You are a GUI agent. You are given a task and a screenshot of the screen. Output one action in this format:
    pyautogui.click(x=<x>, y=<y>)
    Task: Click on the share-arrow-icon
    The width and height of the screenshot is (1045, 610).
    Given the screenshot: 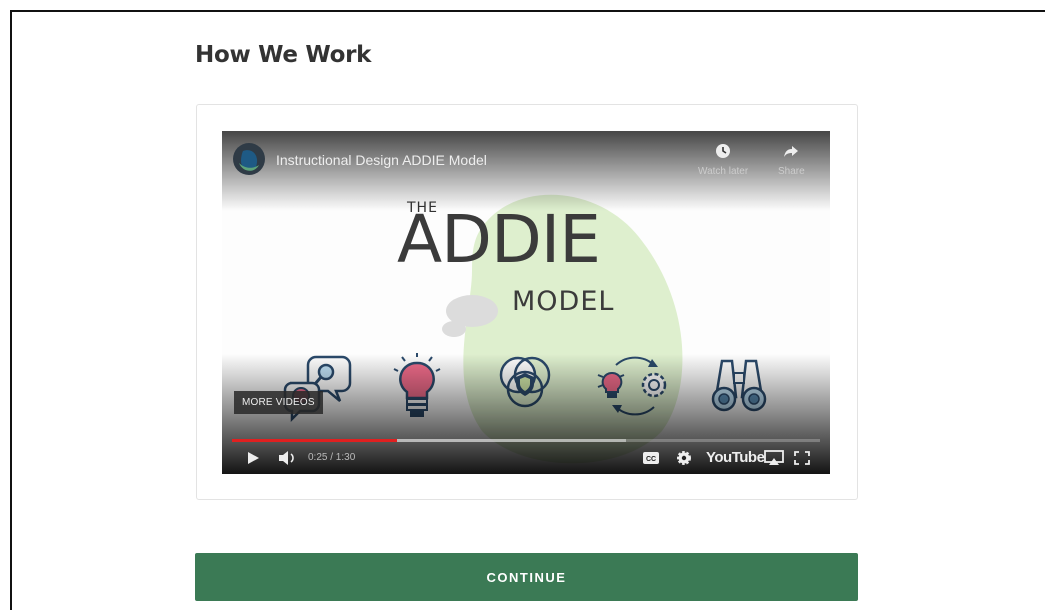 What is the action you would take?
    pyautogui.click(x=791, y=151)
    